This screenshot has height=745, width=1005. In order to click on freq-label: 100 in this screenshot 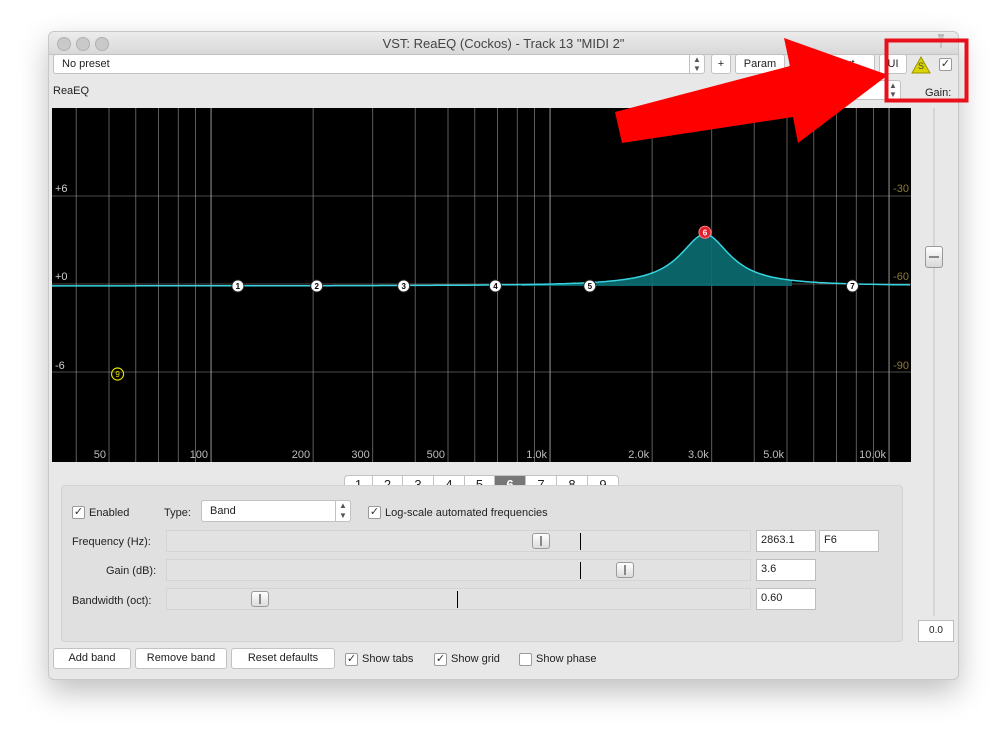, I will do `click(199, 455)`.